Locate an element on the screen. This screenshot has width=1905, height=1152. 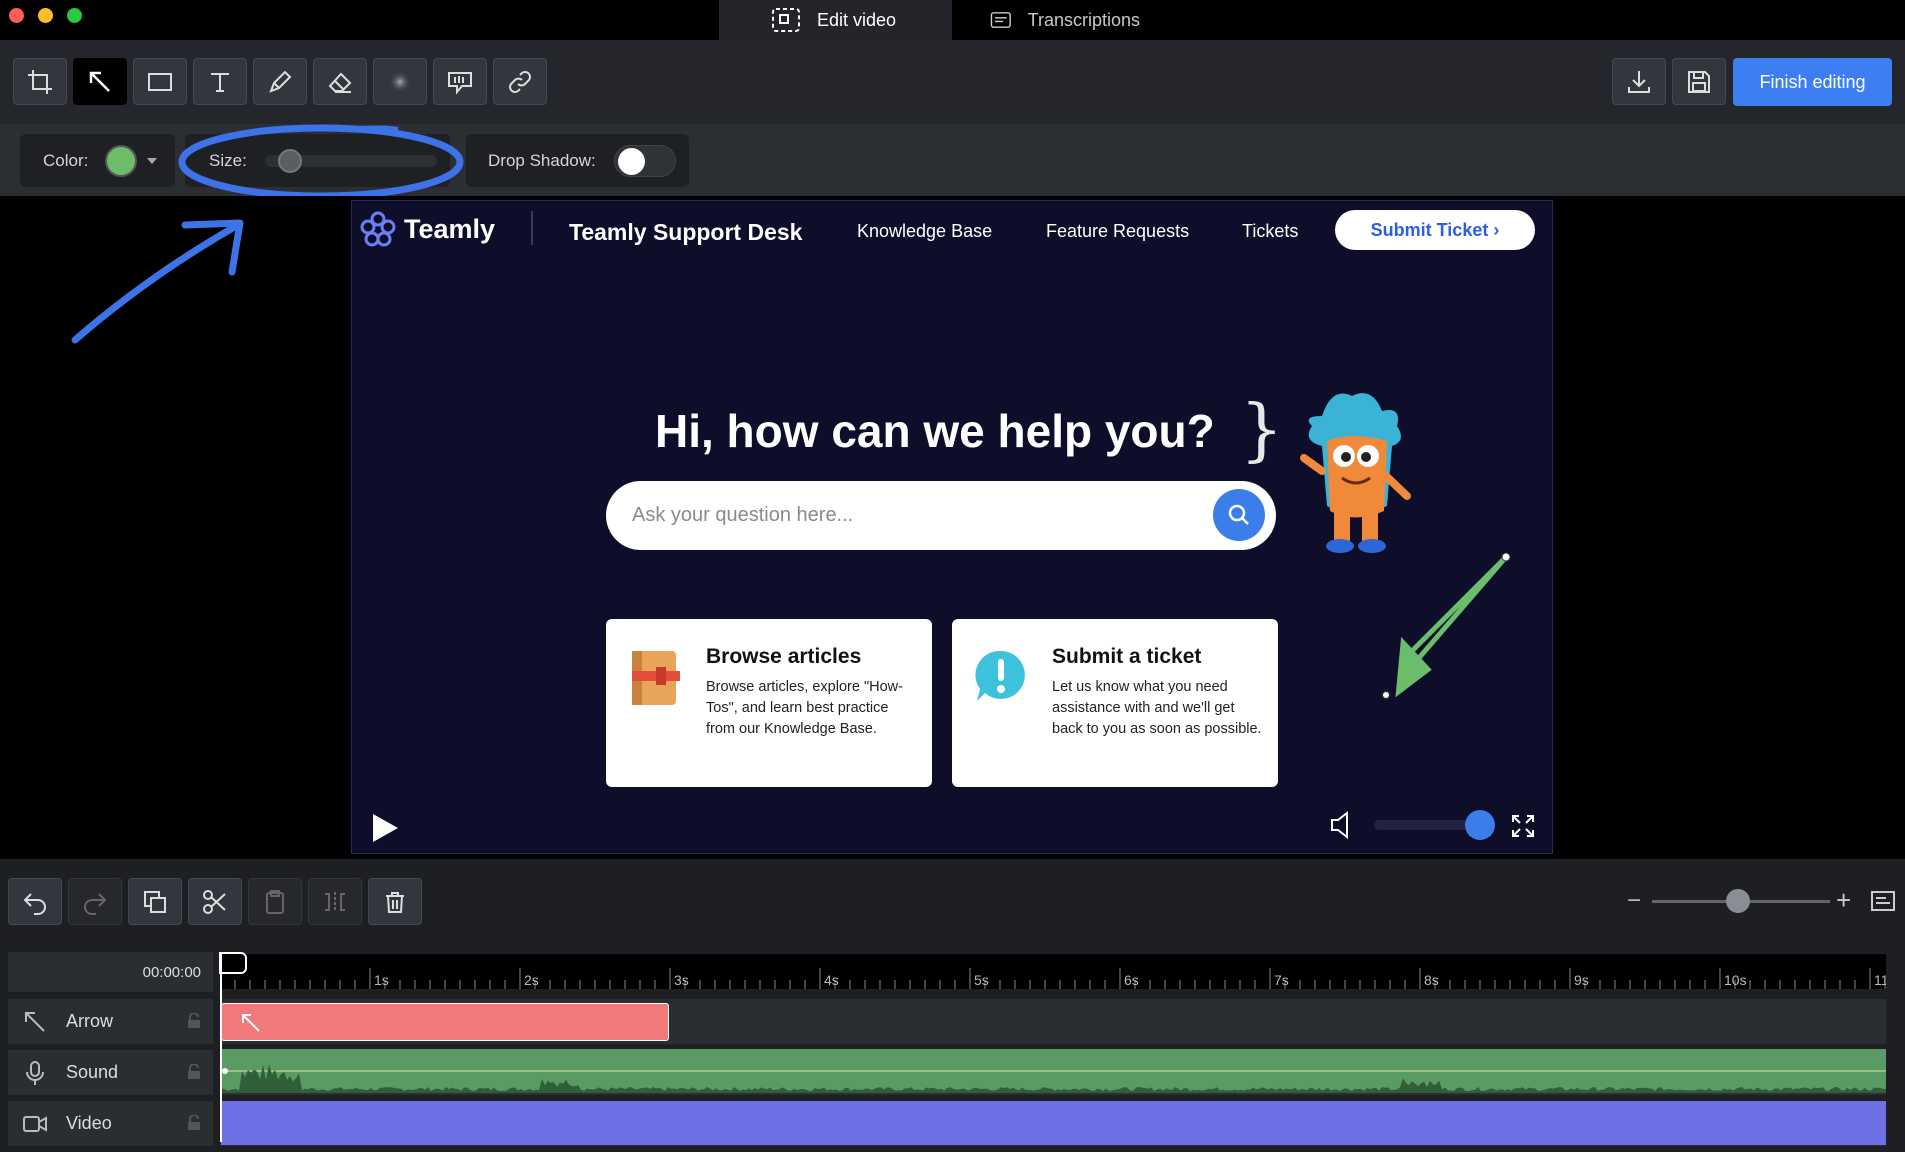
trash-icon is located at coordinates (395, 902).